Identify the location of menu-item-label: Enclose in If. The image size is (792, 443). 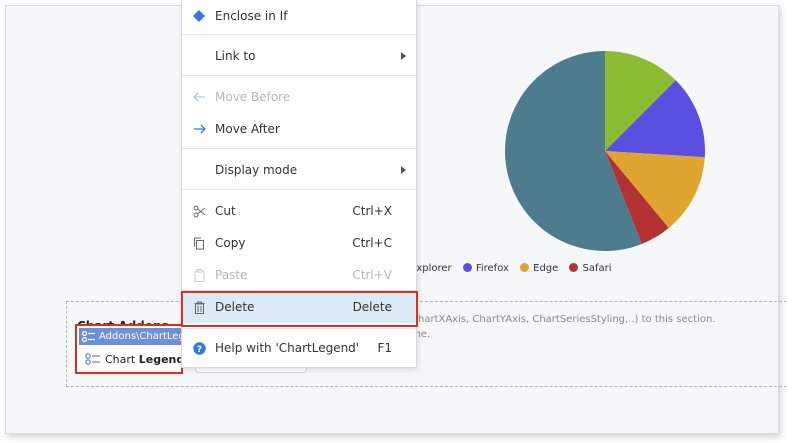
(251, 16).